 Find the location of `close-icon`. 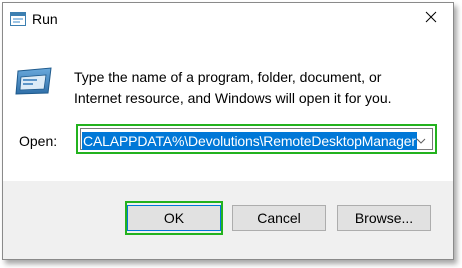

close-icon is located at coordinates (431, 19).